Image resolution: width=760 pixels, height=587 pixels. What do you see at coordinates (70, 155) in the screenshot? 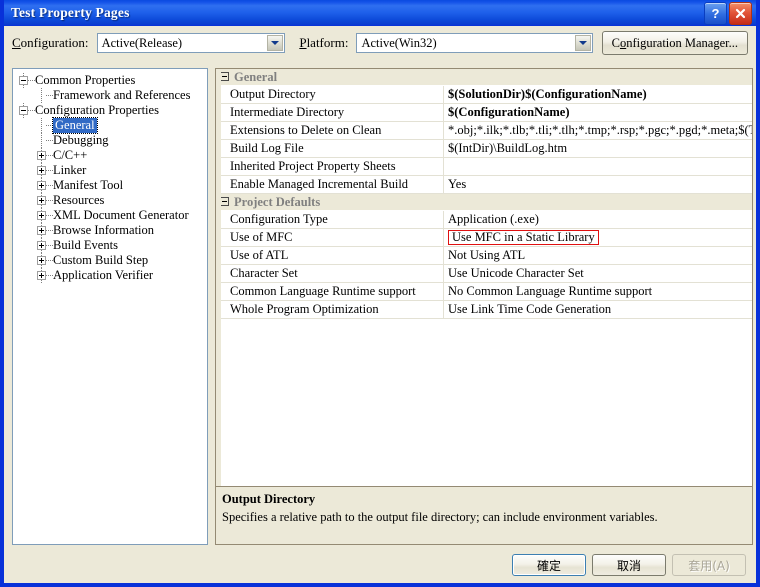
I see `tree-item-label: C/C++` at bounding box center [70, 155].